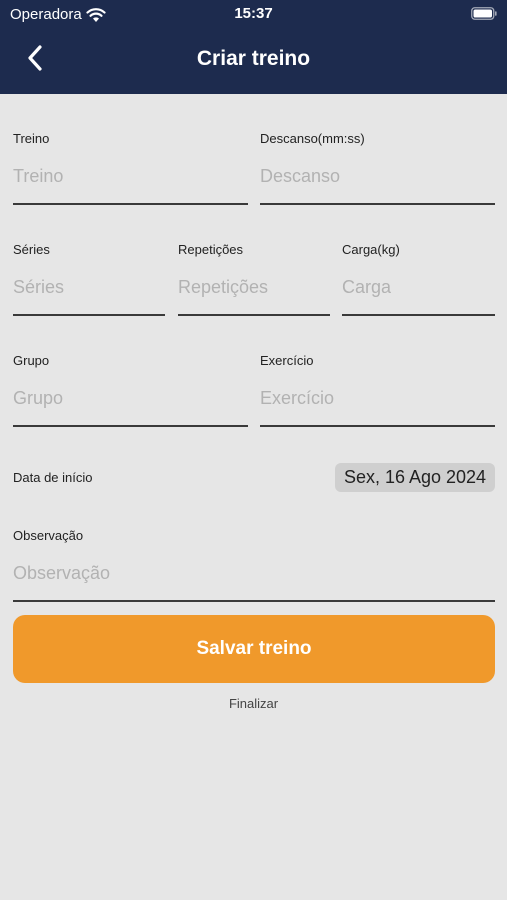 Image resolution: width=507 pixels, height=900 pixels. What do you see at coordinates (130, 176) in the screenshot?
I see `treino-input` at bounding box center [130, 176].